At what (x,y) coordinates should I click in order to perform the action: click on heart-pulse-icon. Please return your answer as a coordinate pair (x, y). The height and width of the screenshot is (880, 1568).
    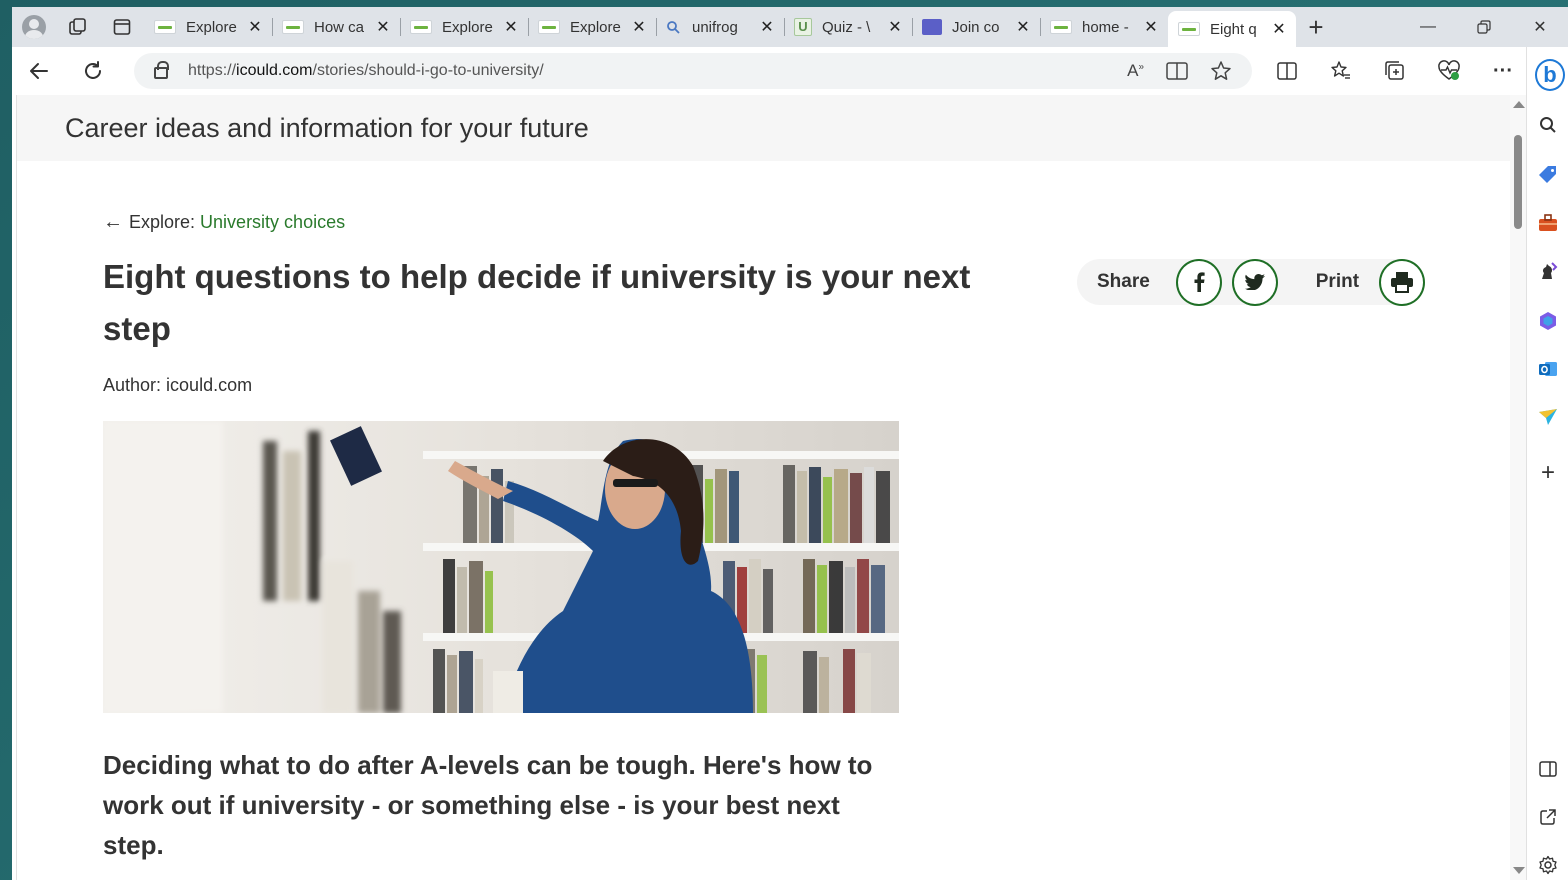
    Looking at the image, I should click on (1449, 70).